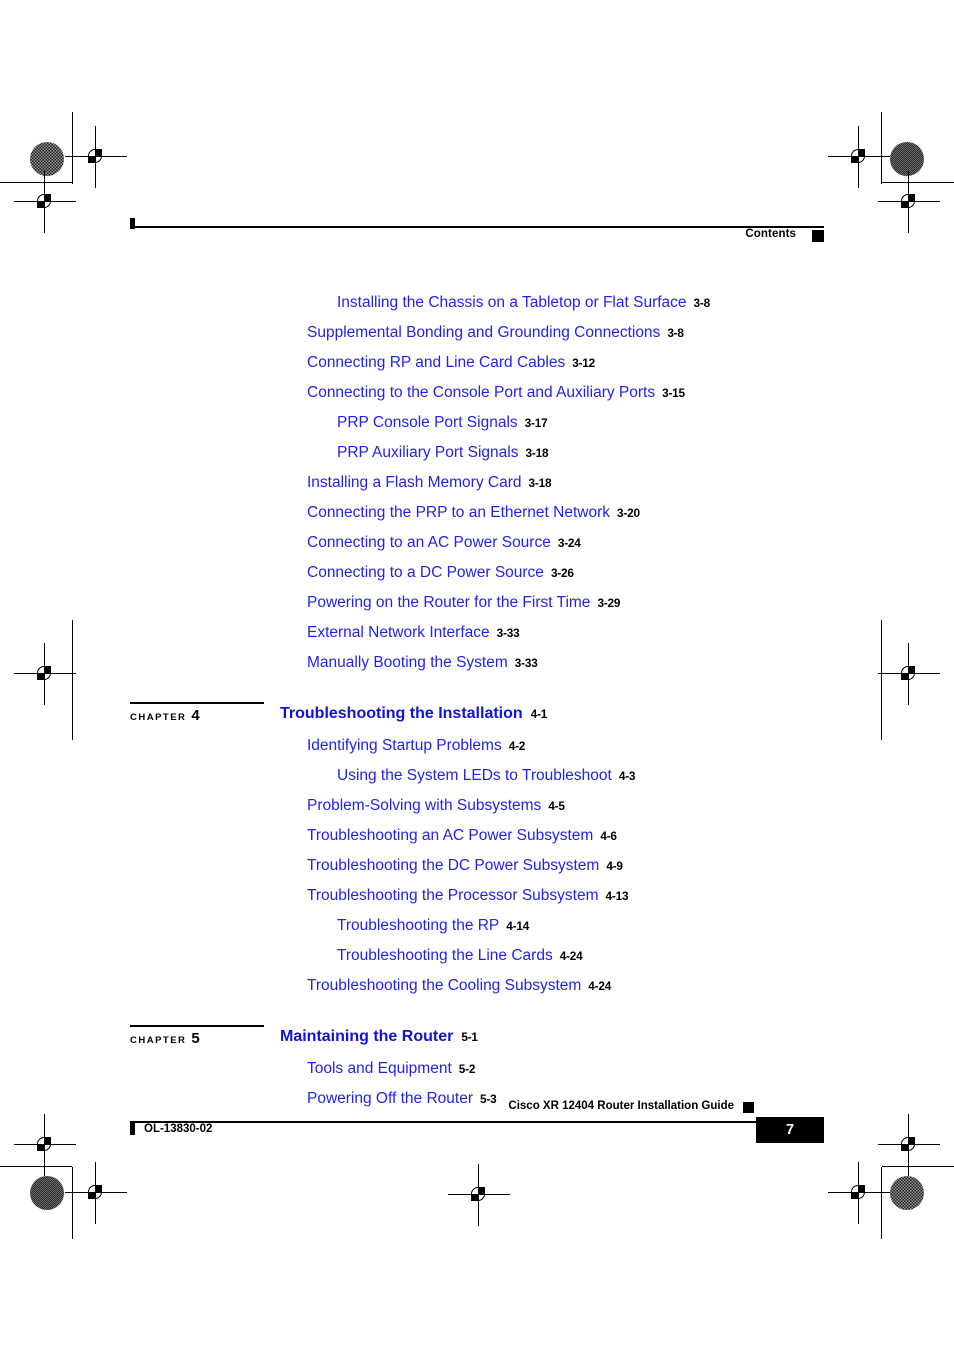 The image size is (954, 1351). I want to click on trim-mark-right-top-horizontal, so click(918, 183).